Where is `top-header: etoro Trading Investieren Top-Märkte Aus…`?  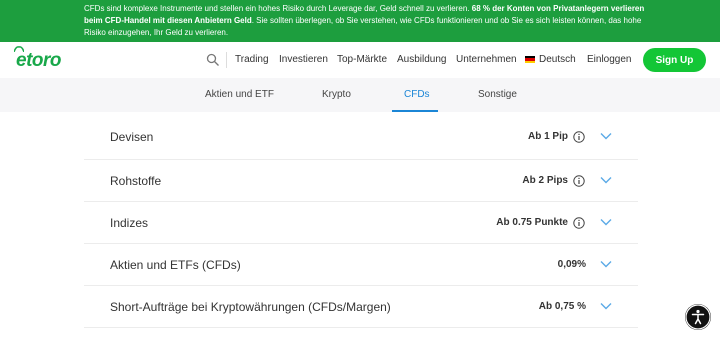
top-header: etoro Trading Investieren Top-Märkte Aus… is located at coordinates (360, 60).